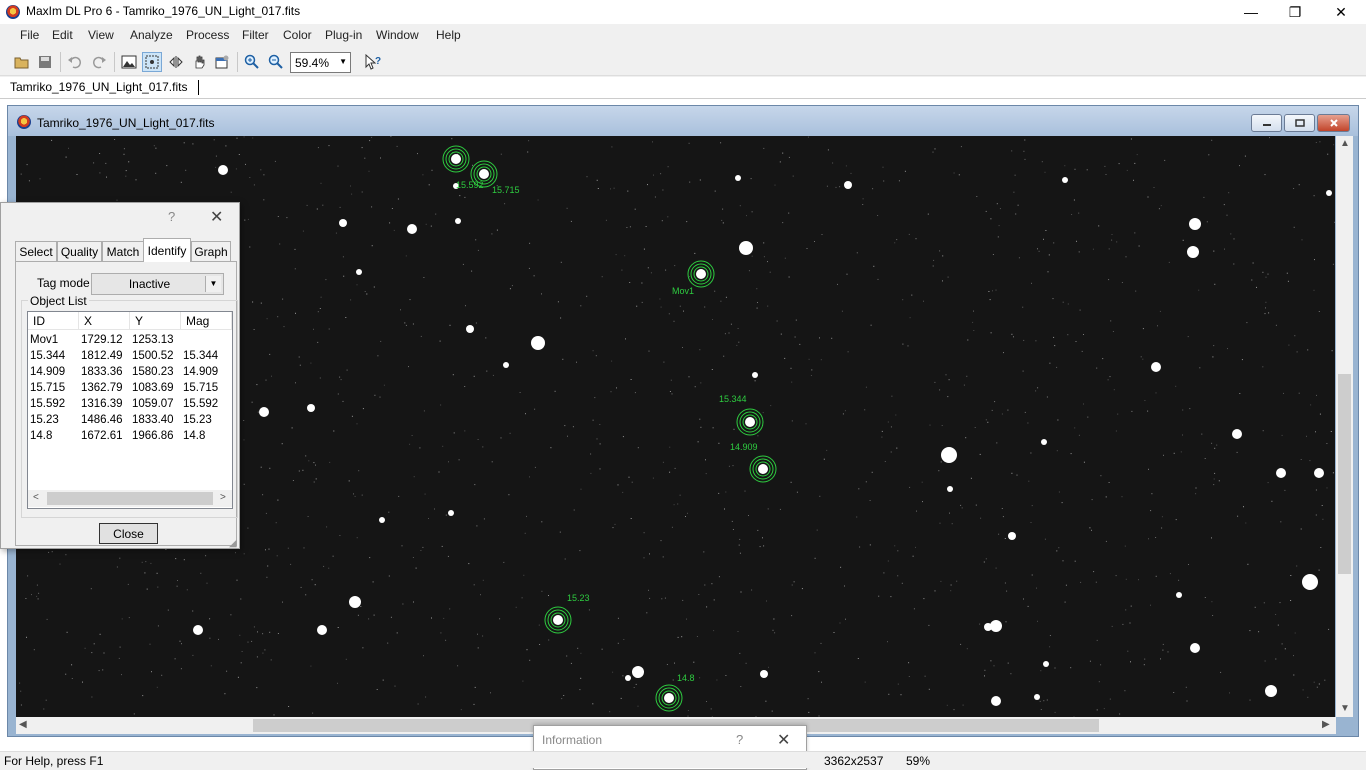  Describe the element at coordinates (197, 420) in the screenshot. I see `cell-mag: 15.23` at that location.